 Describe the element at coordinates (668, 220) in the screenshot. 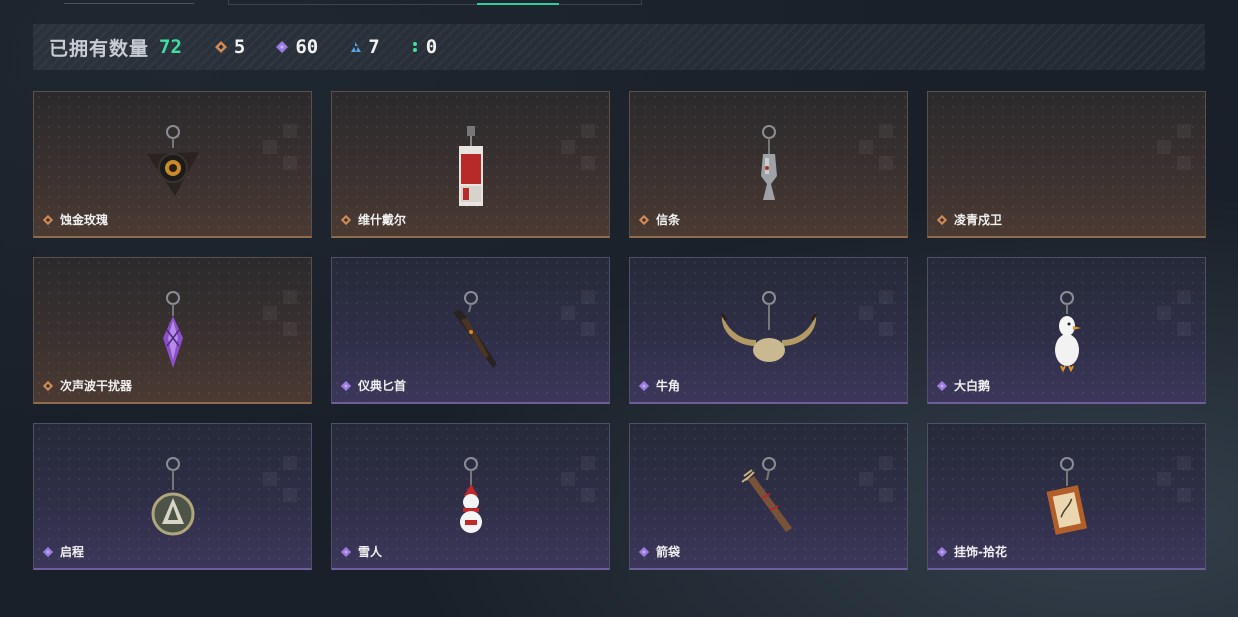

I see `charm-name: 信条` at that location.